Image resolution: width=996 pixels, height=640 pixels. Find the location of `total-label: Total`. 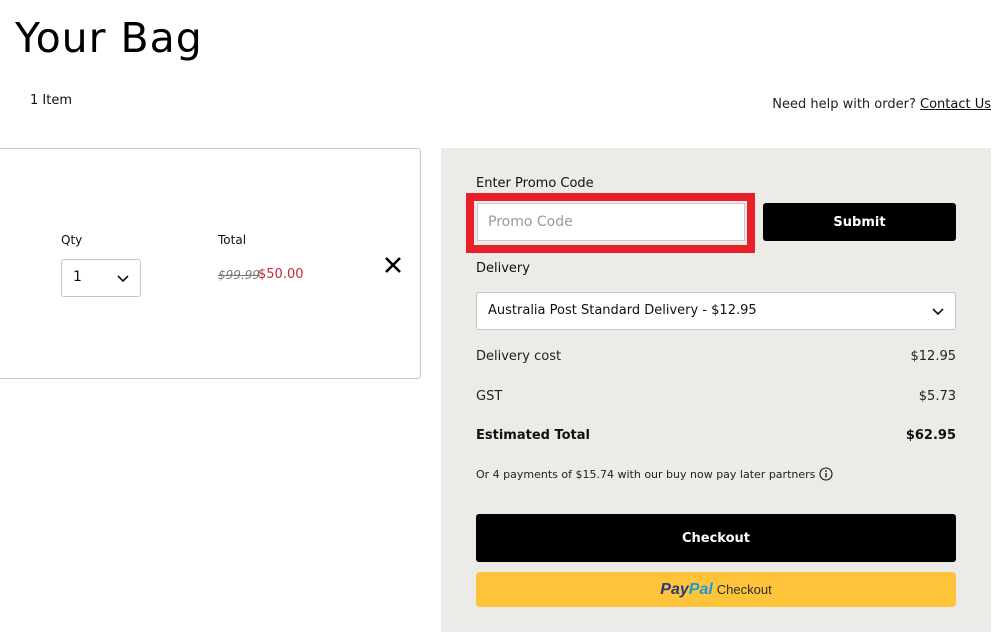

total-label: Total is located at coordinates (232, 240).